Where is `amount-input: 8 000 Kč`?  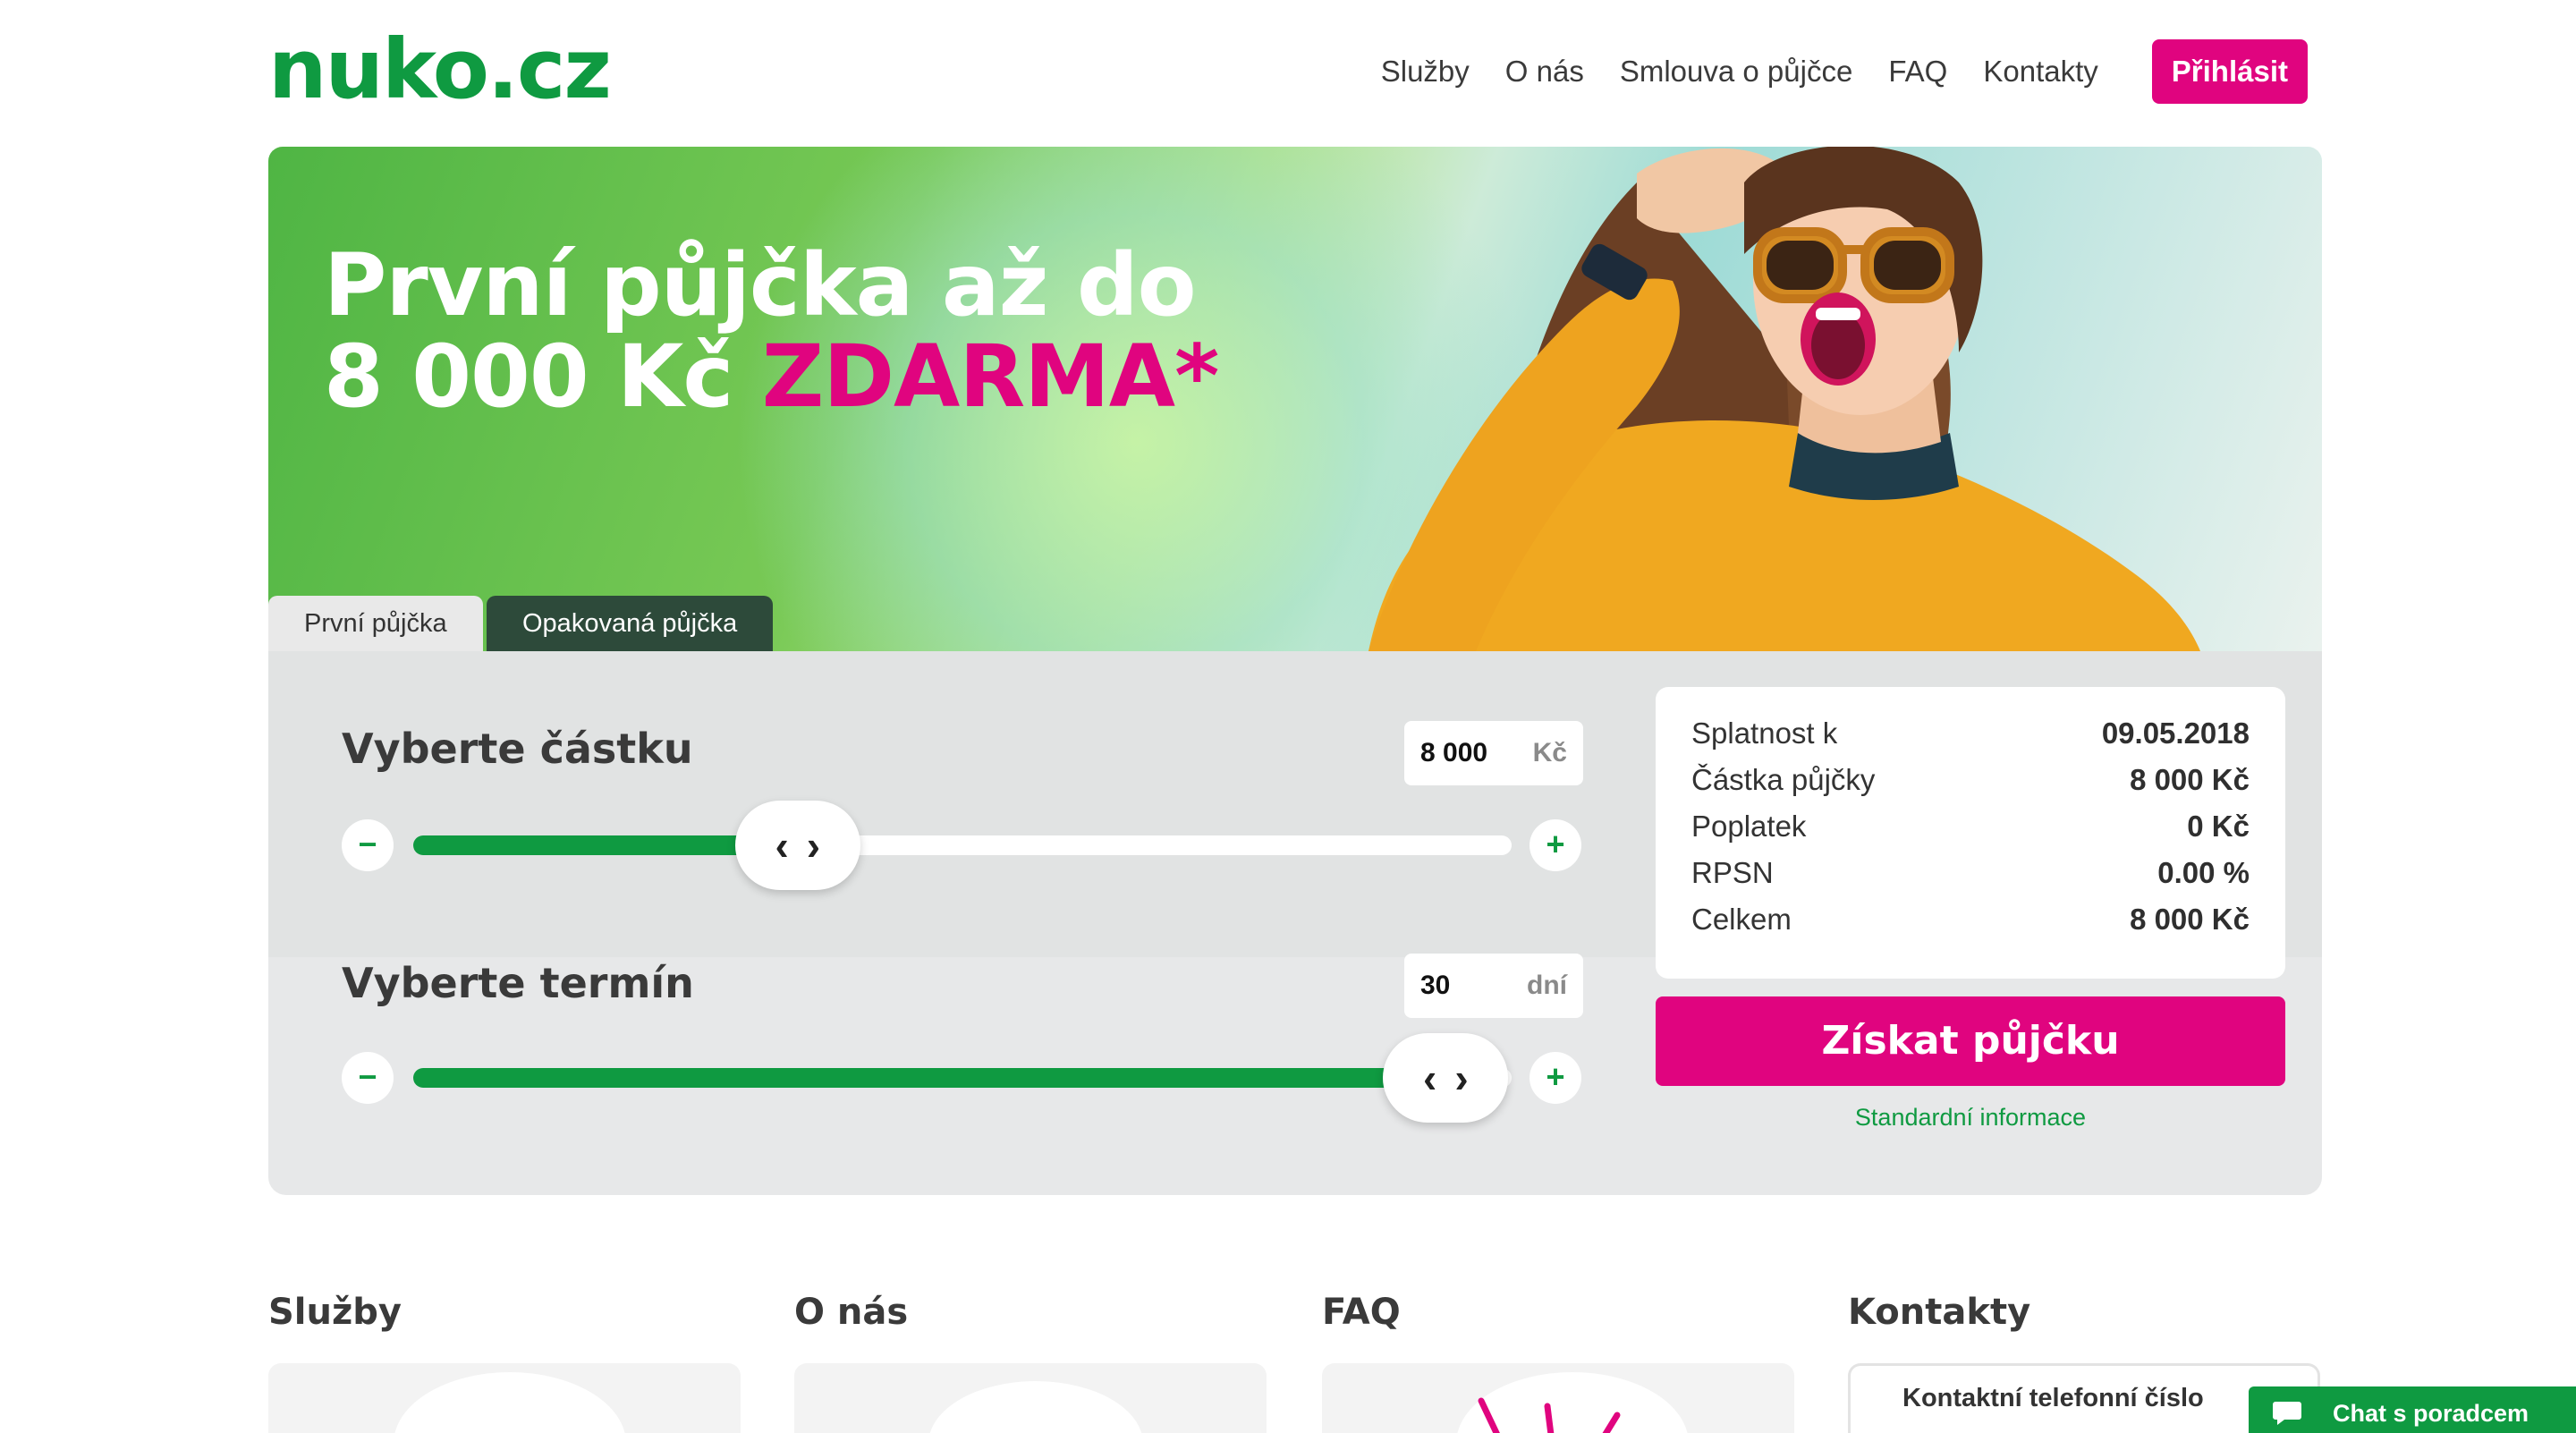
amount-input: 8 000 Kč is located at coordinates (1493, 753).